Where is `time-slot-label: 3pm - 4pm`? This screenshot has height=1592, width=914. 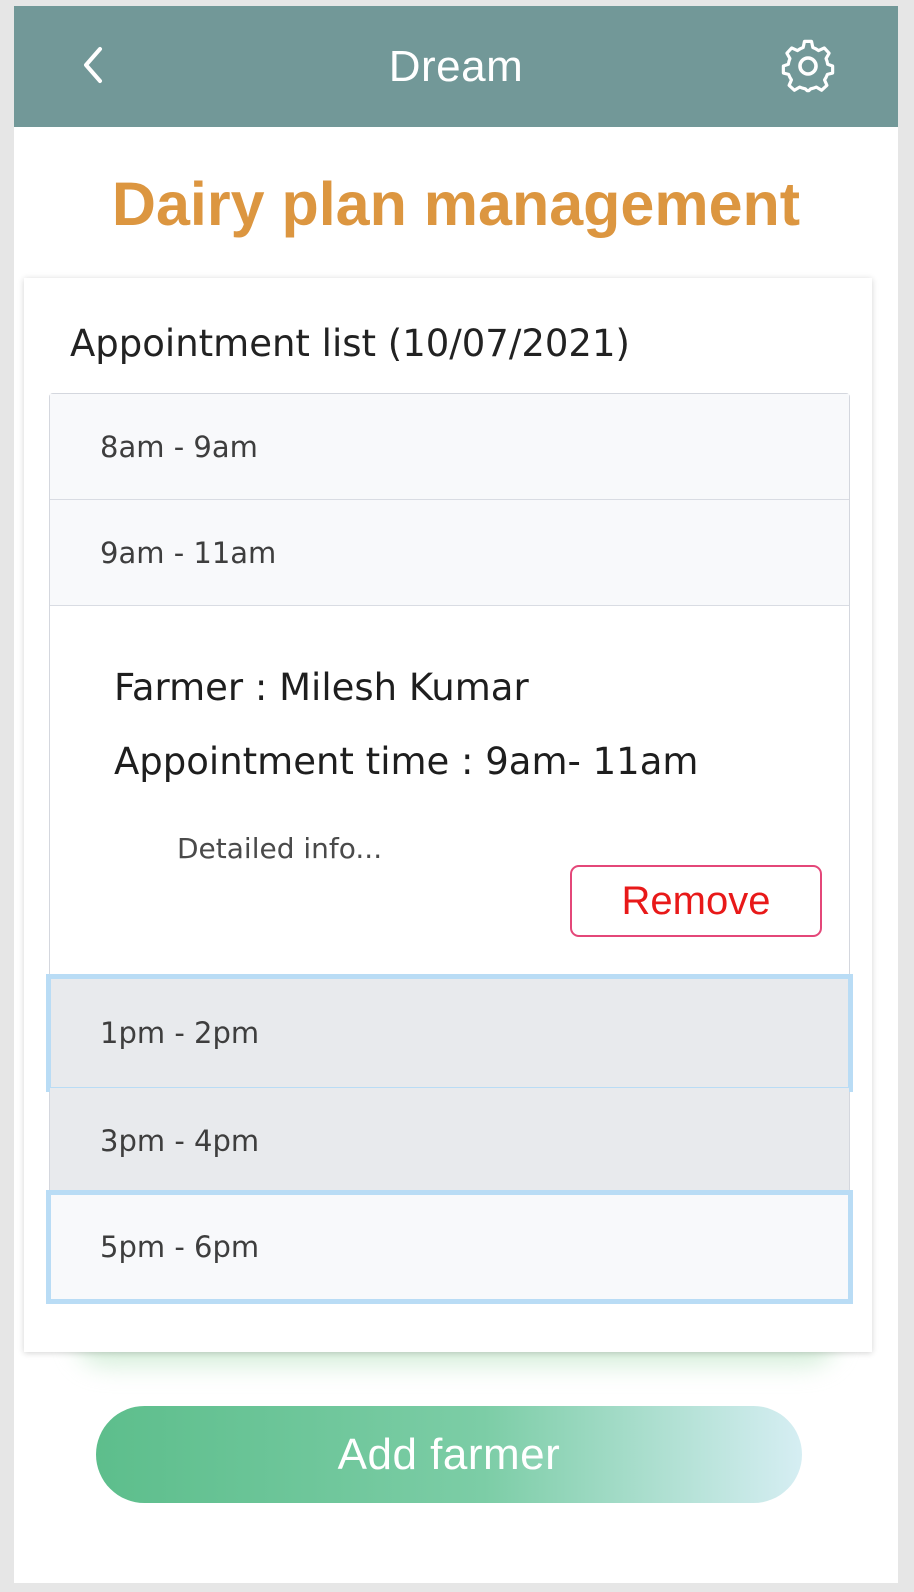
time-slot-label: 3pm - 4pm is located at coordinates (180, 1140).